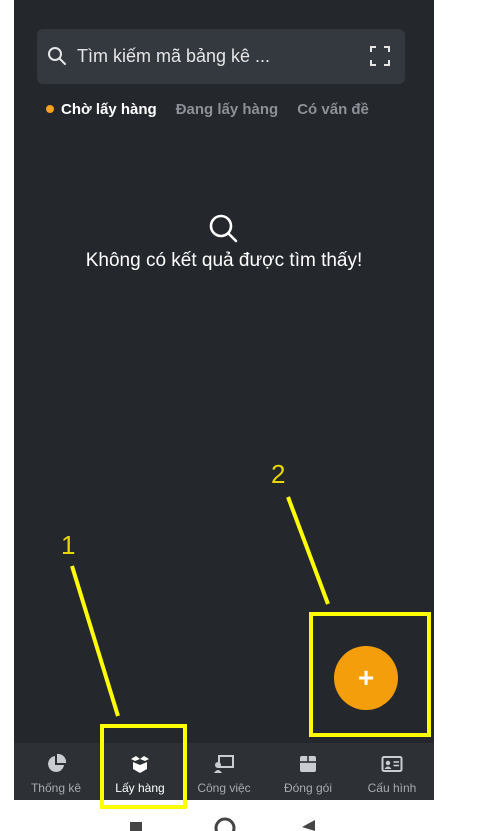 Image resolution: width=488 pixels, height=831 pixels. I want to click on pie-chart-icon, so click(57, 762).